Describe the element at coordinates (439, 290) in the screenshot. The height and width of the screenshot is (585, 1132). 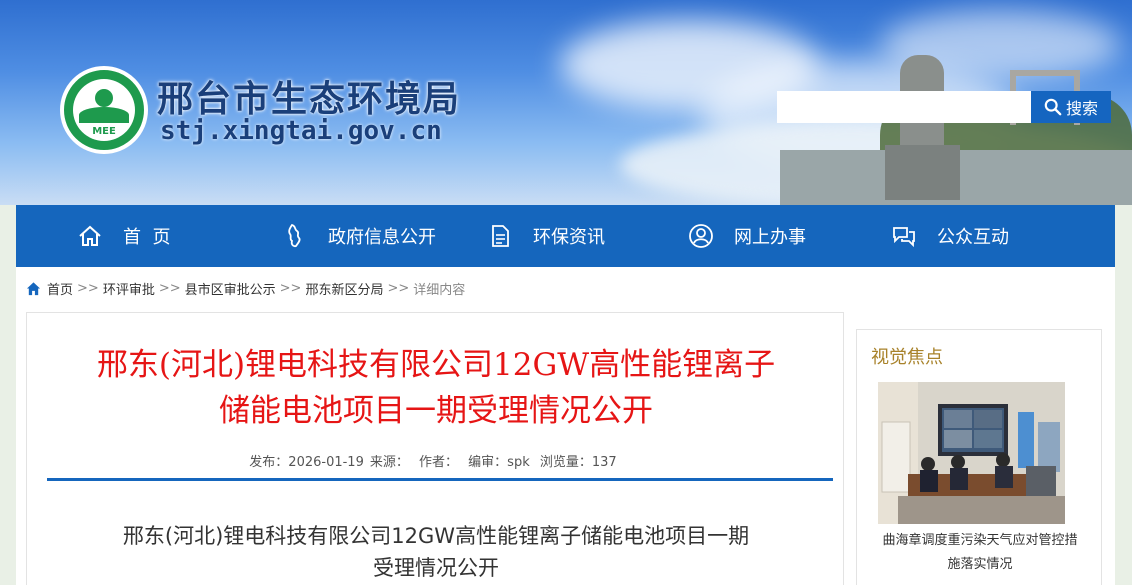
I see `breadcrumb-current: 详细内容` at that location.